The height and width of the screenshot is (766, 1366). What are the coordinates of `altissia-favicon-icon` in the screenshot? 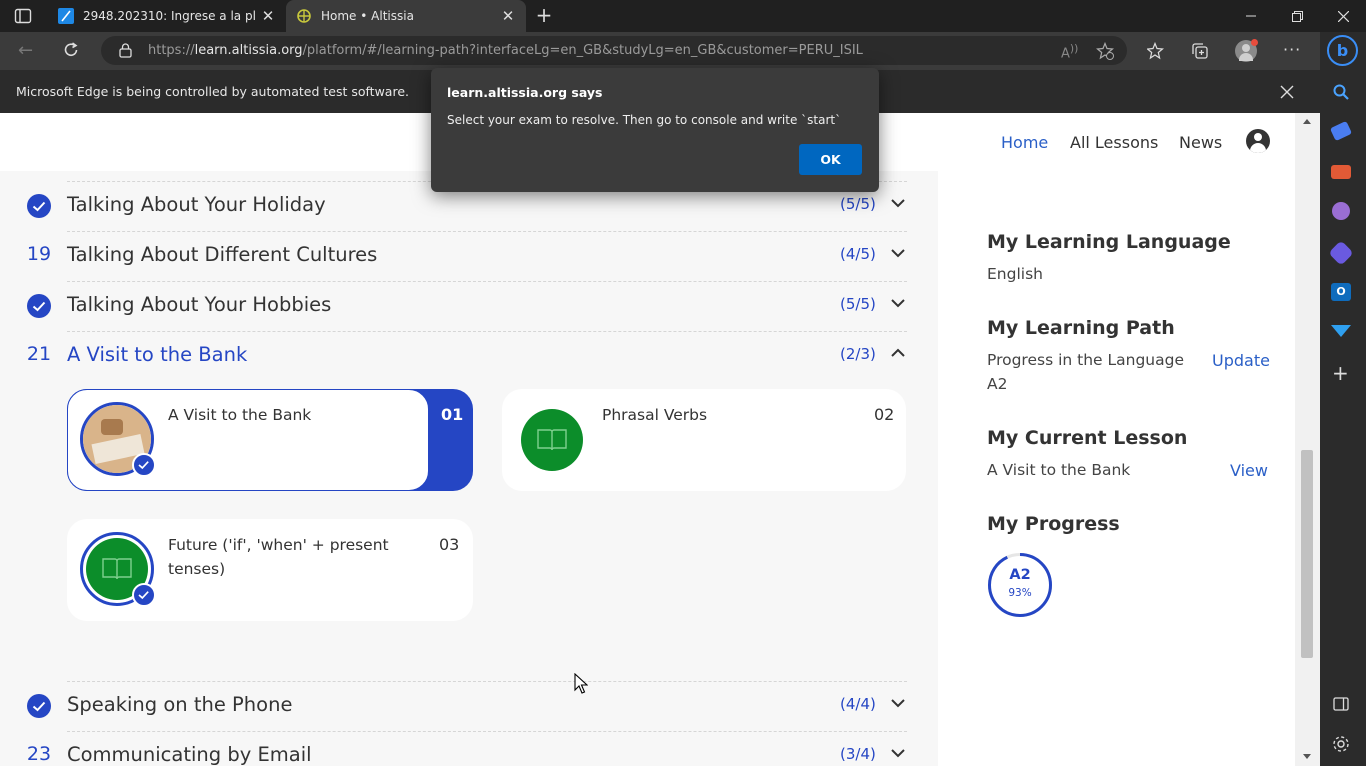 It's located at (304, 16).